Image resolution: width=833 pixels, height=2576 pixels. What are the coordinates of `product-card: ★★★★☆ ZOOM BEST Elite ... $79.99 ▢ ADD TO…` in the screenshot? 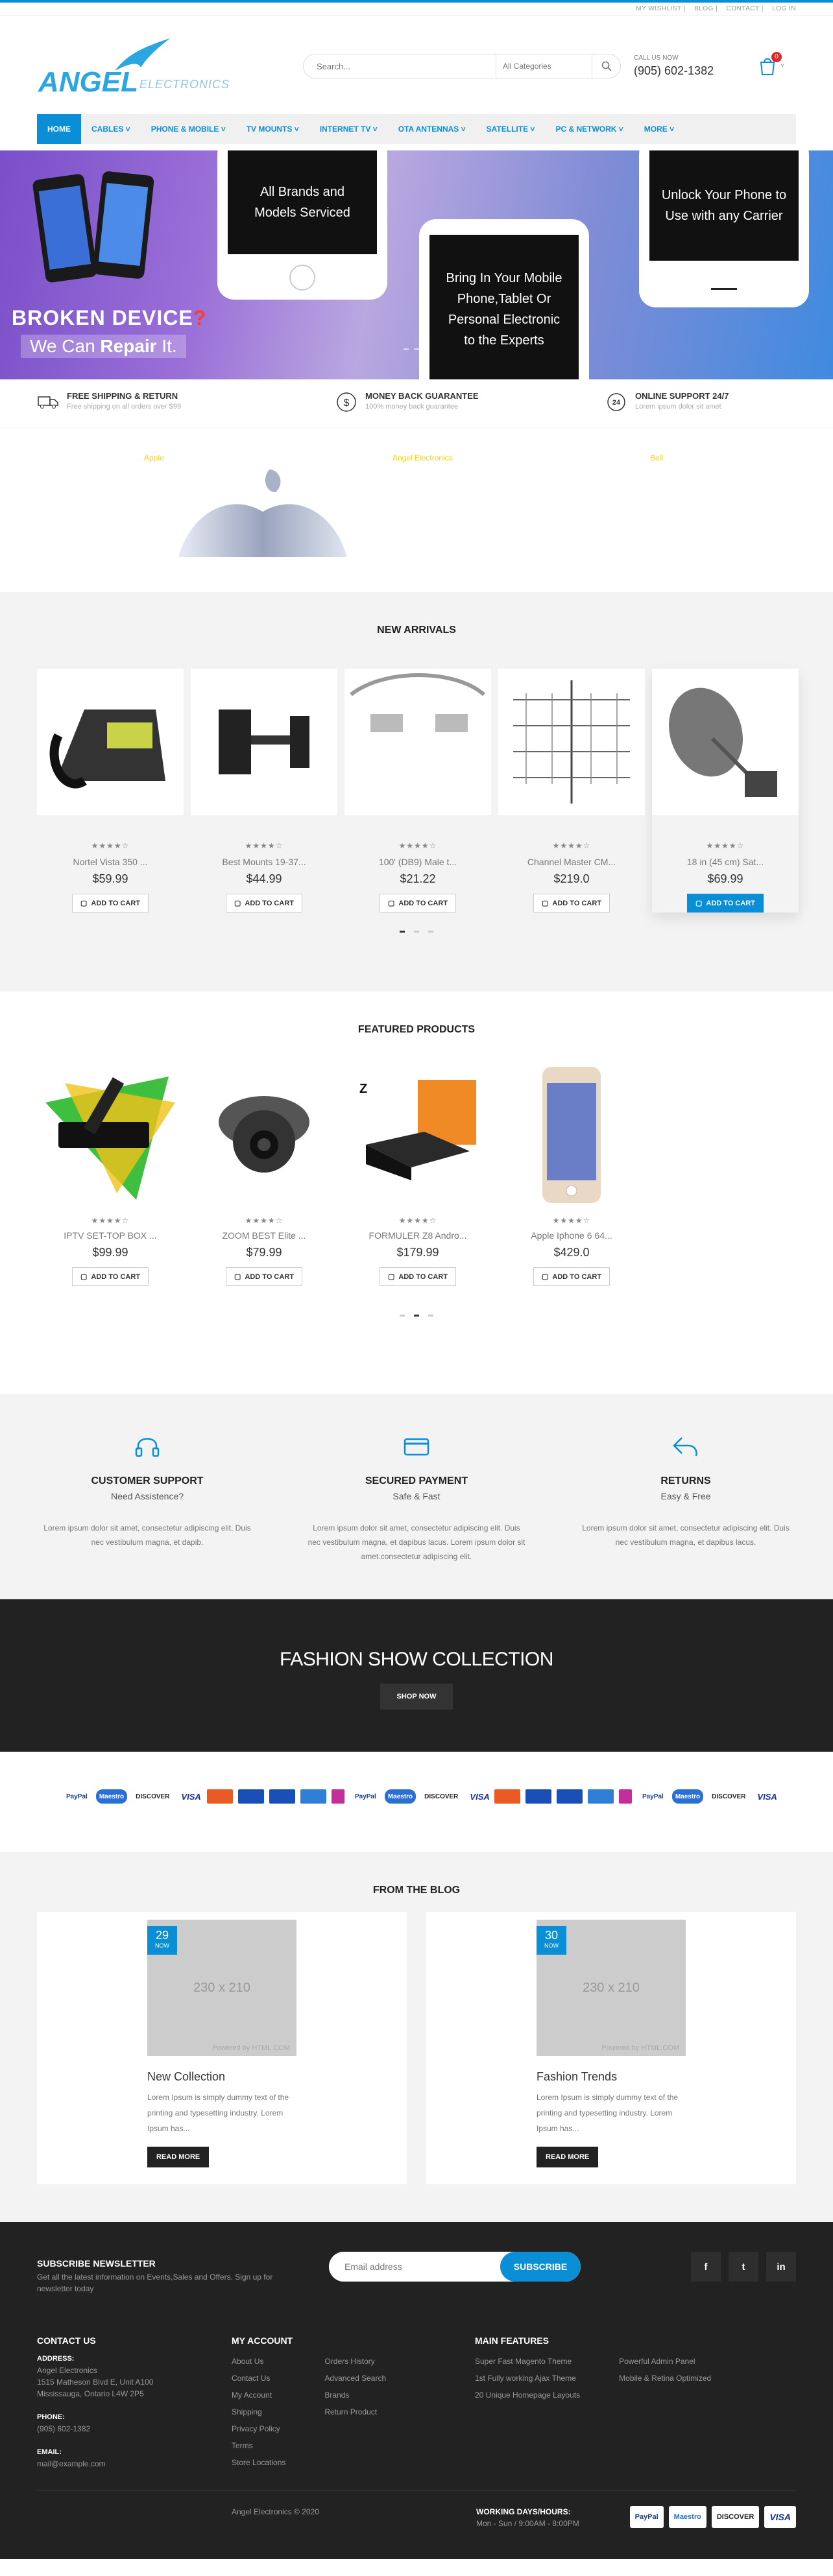 It's located at (264, 1174).